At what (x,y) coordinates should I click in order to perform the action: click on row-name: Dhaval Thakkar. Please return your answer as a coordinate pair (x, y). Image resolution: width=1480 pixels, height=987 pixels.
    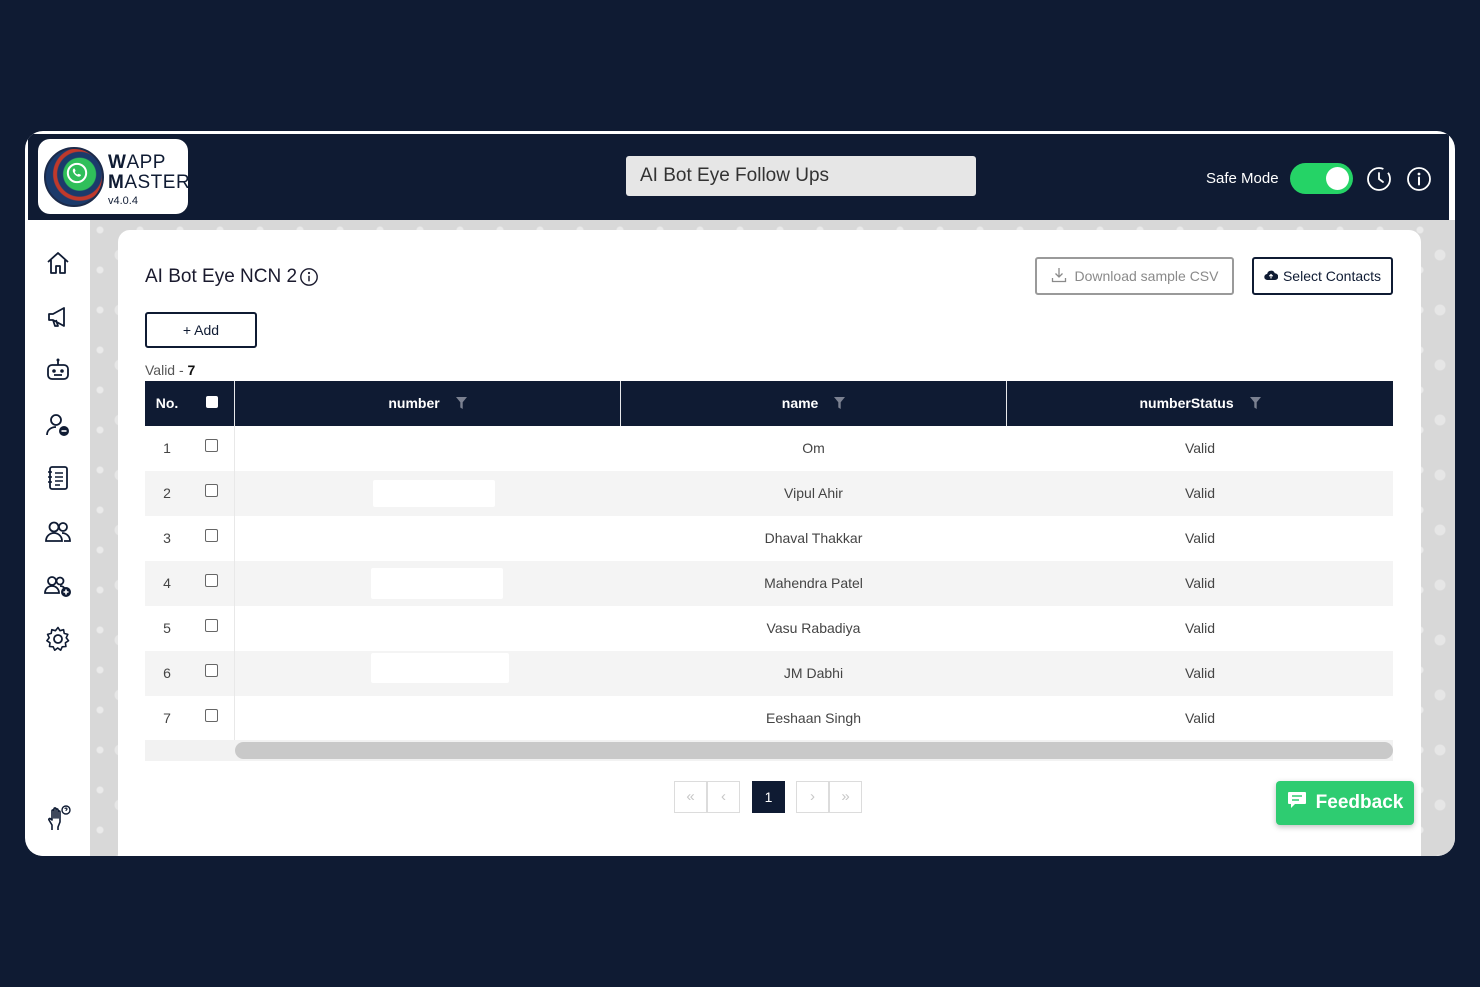
    Looking at the image, I should click on (813, 538).